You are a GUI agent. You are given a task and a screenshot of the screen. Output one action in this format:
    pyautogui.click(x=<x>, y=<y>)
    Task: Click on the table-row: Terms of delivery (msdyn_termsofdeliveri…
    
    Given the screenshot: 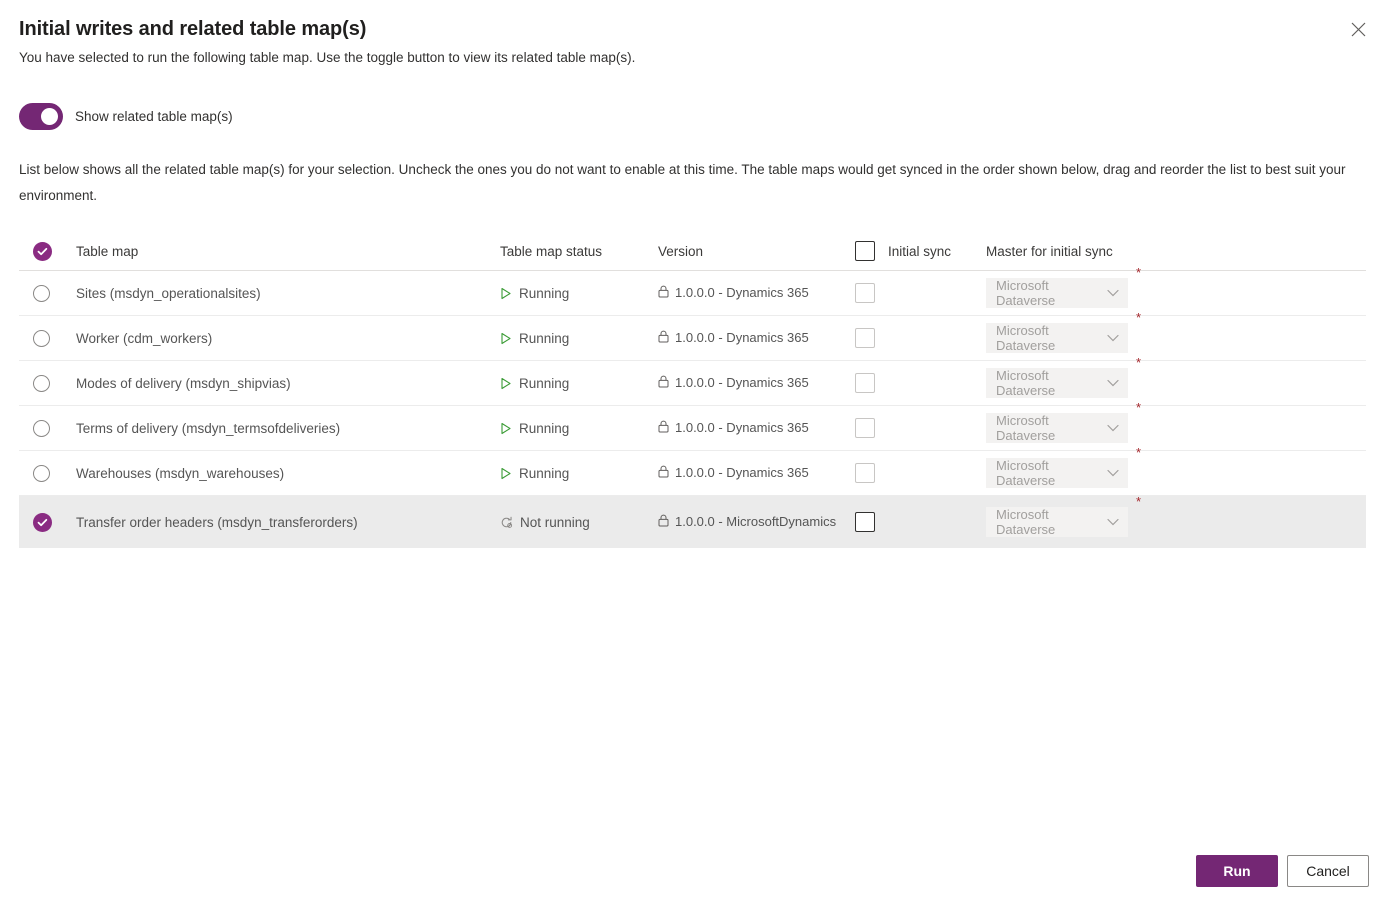 What is the action you would take?
    pyautogui.click(x=692, y=426)
    